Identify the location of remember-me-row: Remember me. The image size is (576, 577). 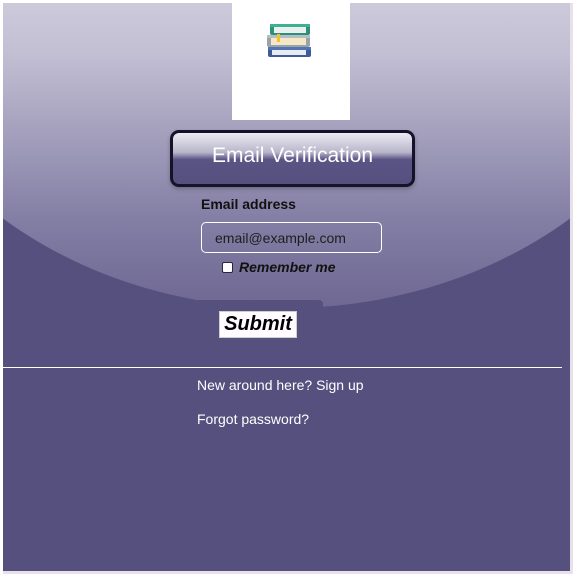
(279, 267).